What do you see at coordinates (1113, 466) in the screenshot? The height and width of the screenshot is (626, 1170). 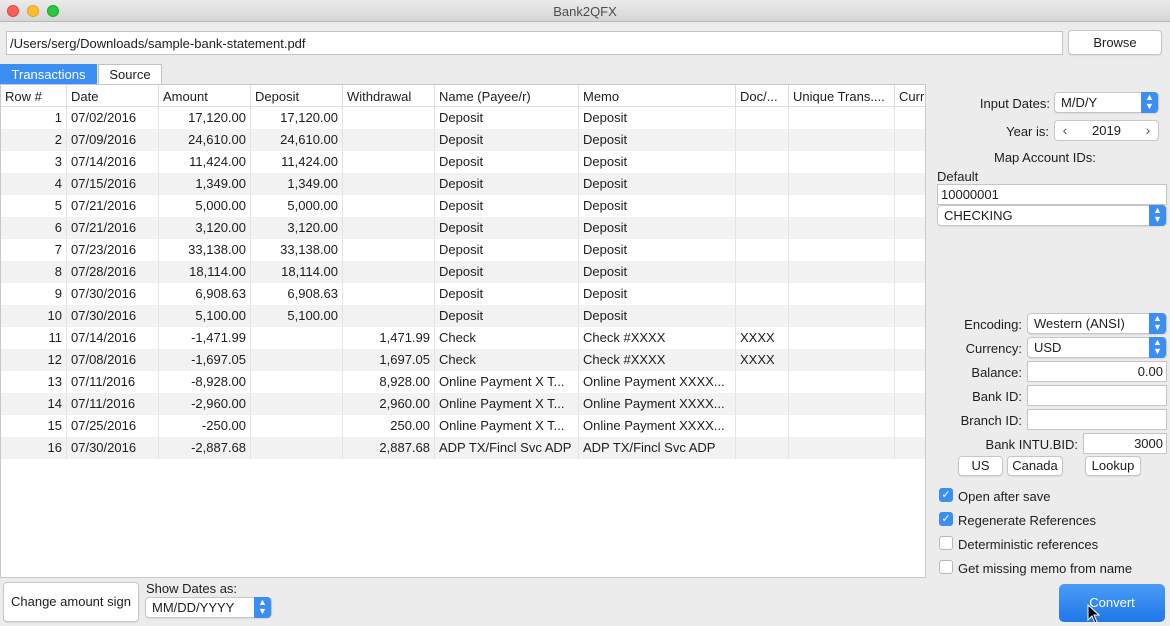 I see `lookup-button: Lookup` at bounding box center [1113, 466].